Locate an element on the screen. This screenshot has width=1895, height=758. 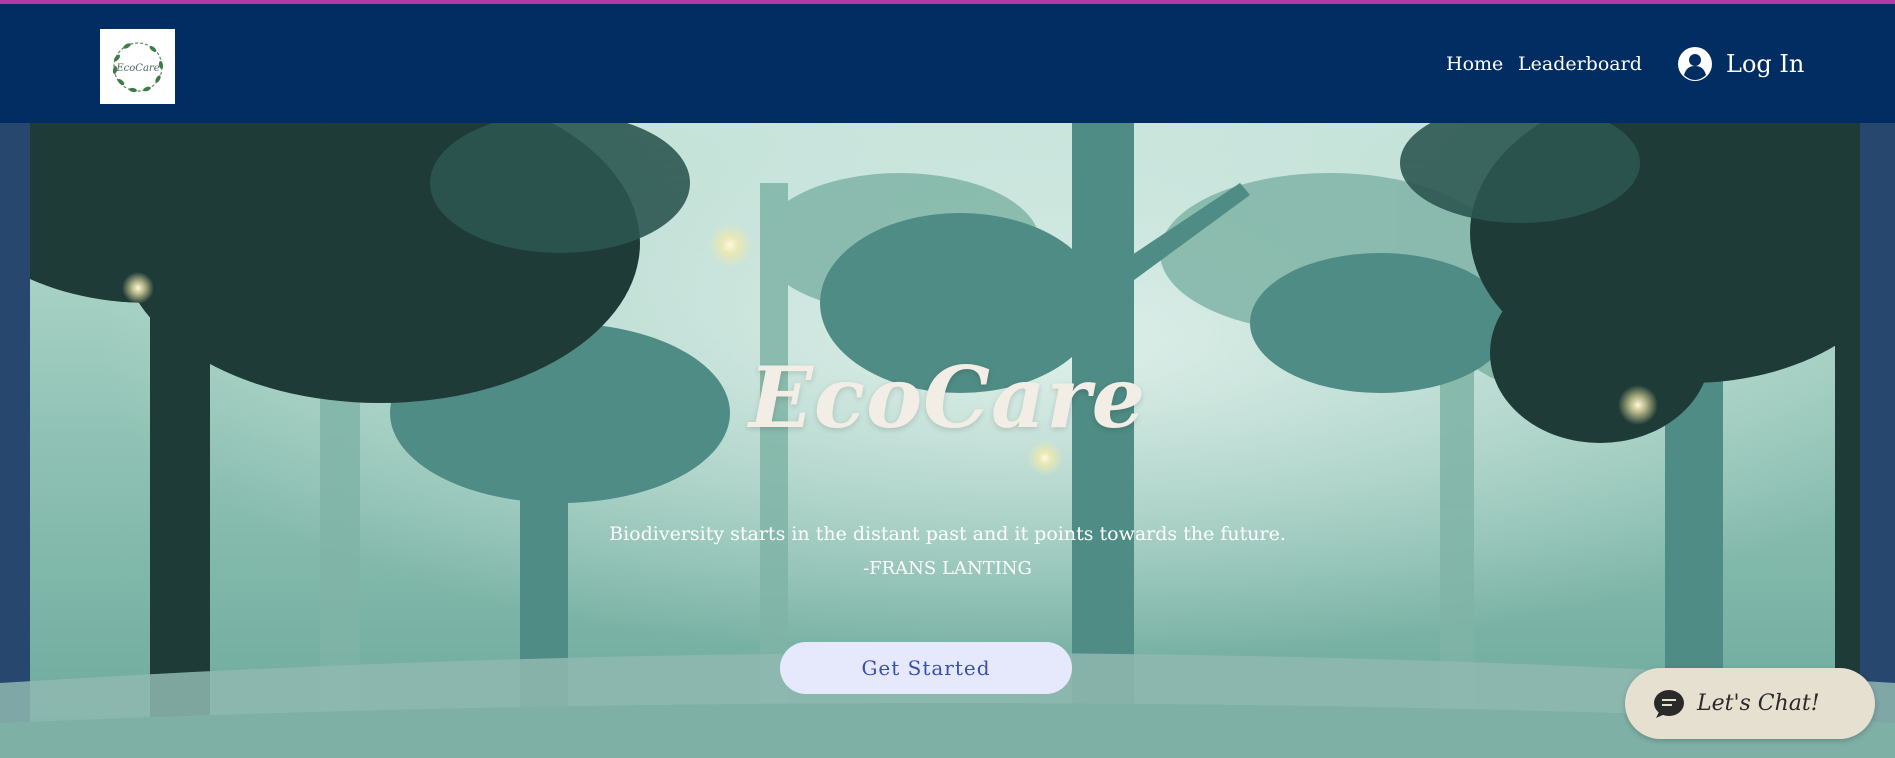
wreath-logo-icon: EcoCare is located at coordinates (137, 66).